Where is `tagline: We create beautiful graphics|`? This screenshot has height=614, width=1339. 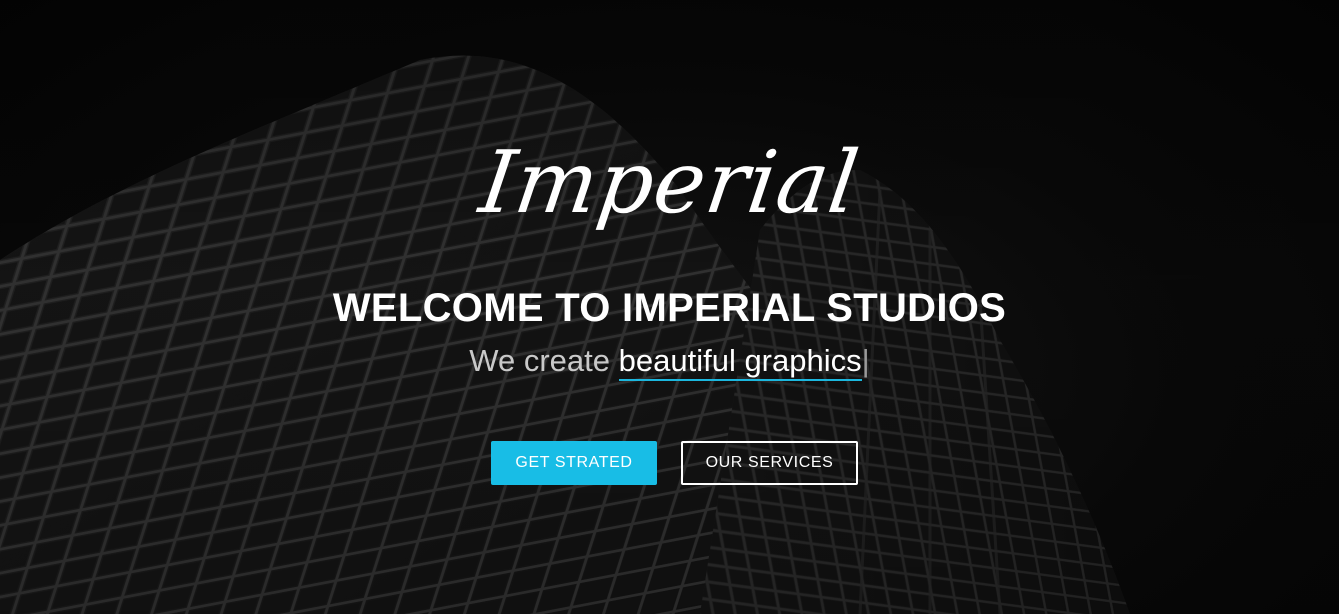 tagline: We create beautiful graphics| is located at coordinates (669, 361).